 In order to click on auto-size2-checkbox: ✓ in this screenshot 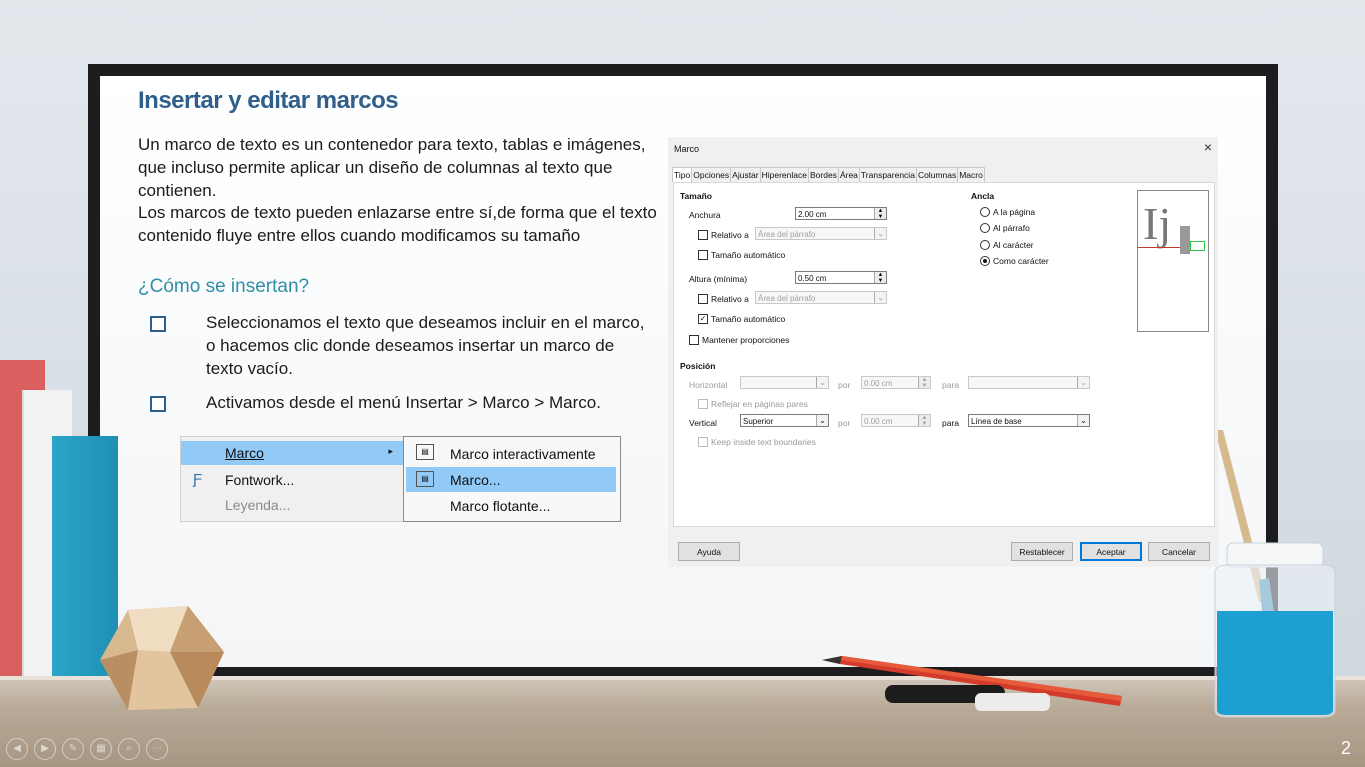, I will do `click(703, 319)`.